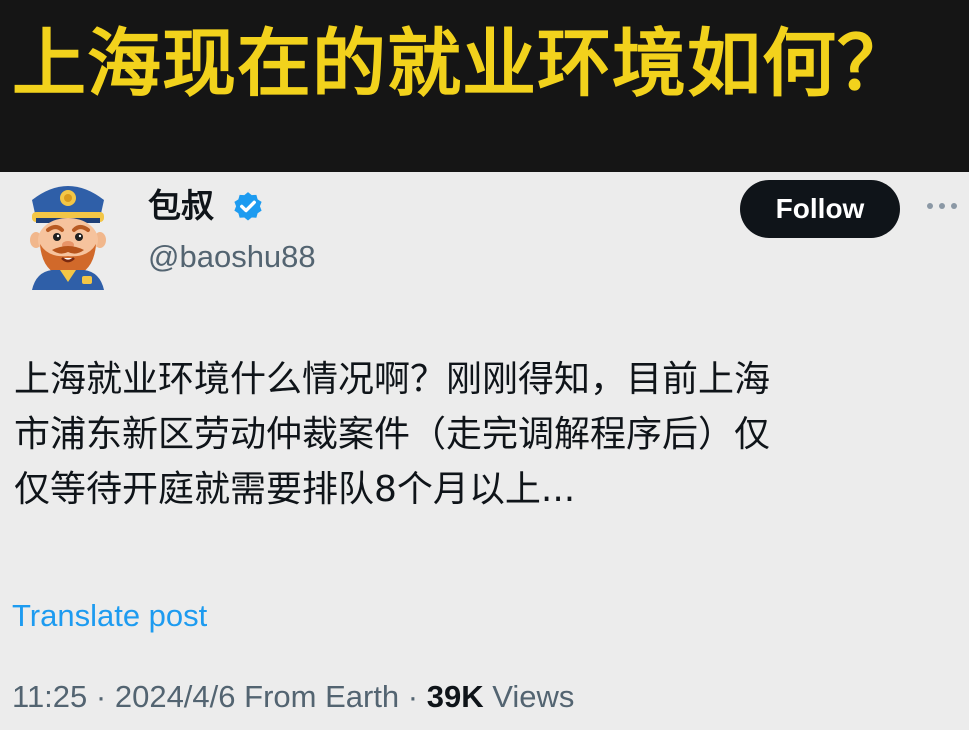  What do you see at coordinates (322, 696) in the screenshot?
I see `post-source: From Earth` at bounding box center [322, 696].